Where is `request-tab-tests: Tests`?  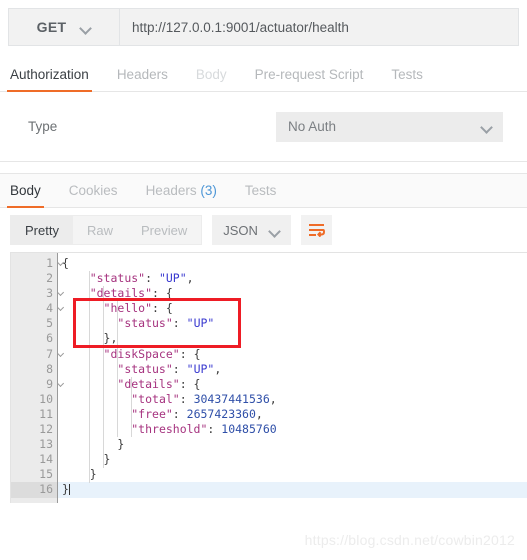 request-tab-tests: Tests is located at coordinates (414, 79).